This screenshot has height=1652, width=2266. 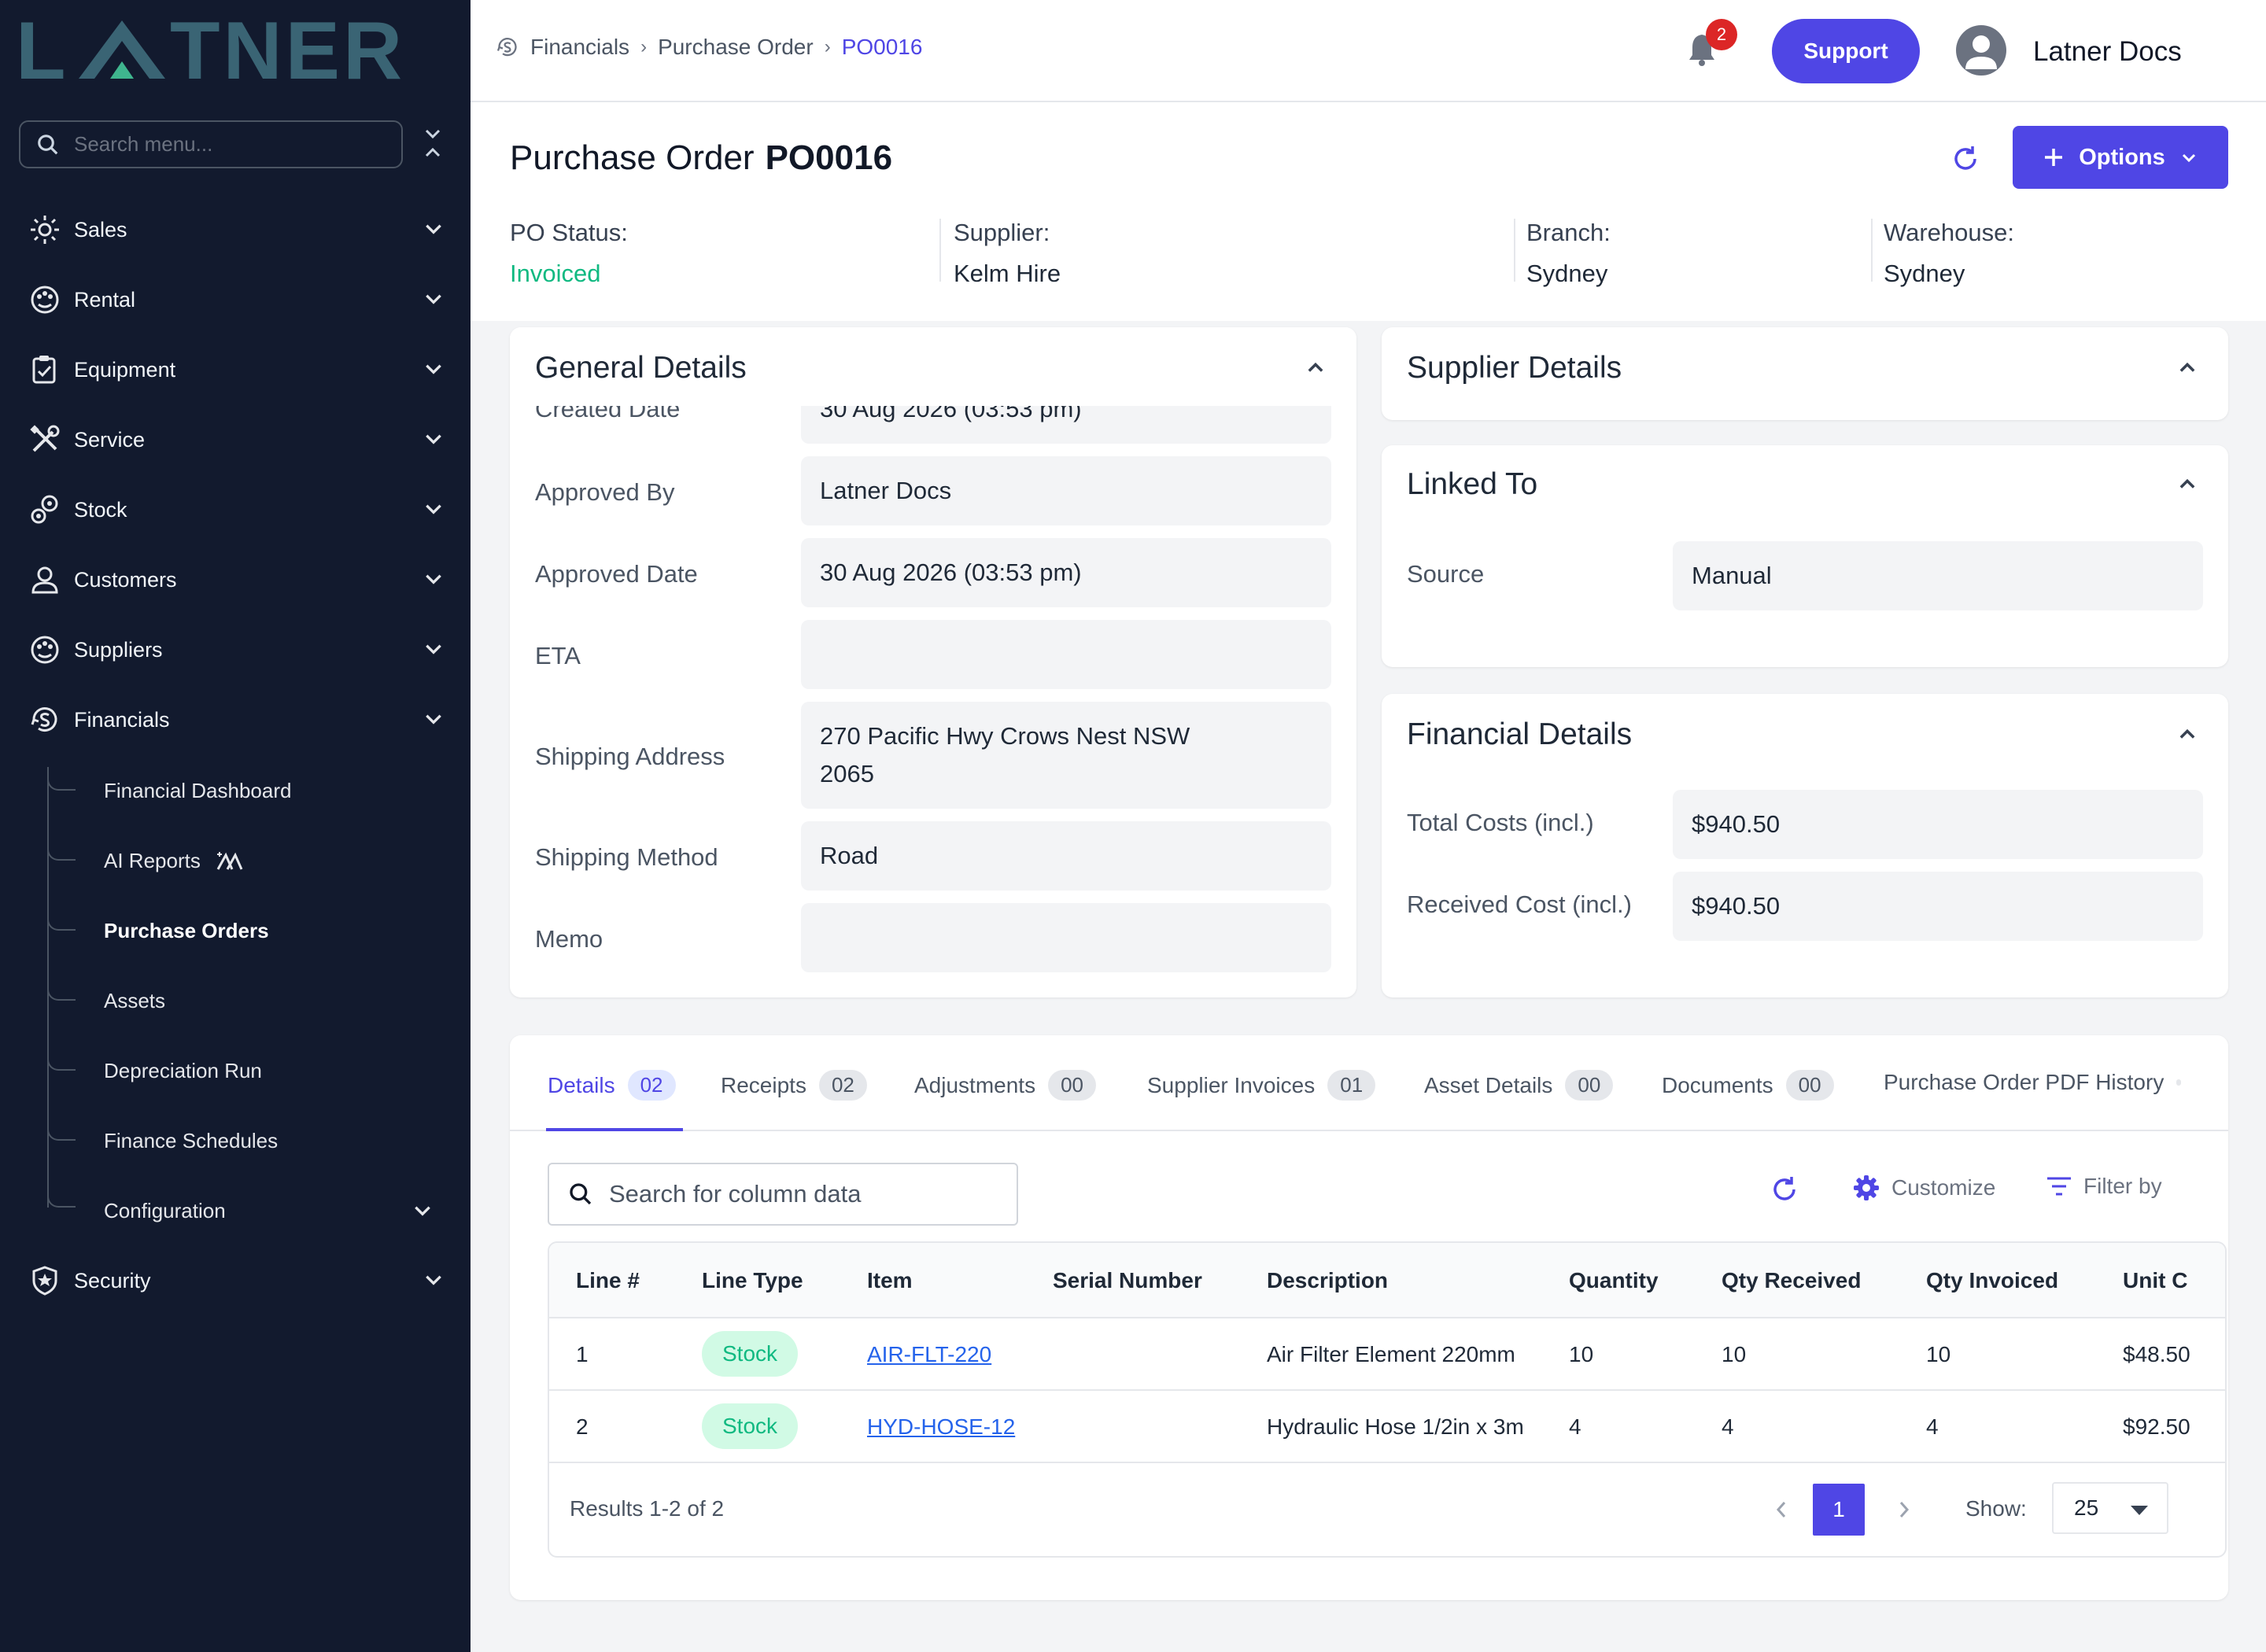 I want to click on next-page-icon, so click(x=1904, y=1511).